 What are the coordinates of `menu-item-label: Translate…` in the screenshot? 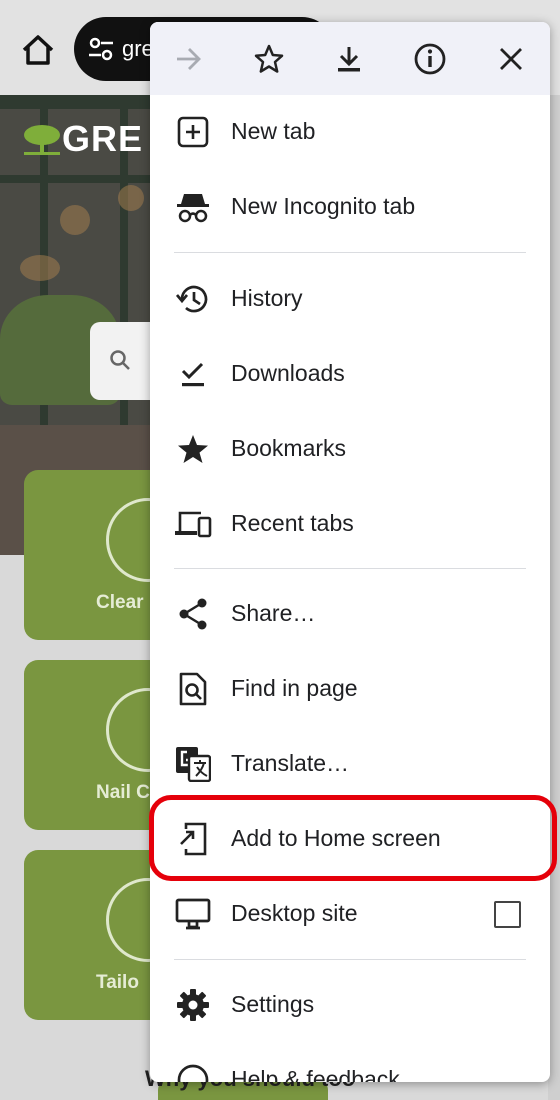 It's located at (290, 763).